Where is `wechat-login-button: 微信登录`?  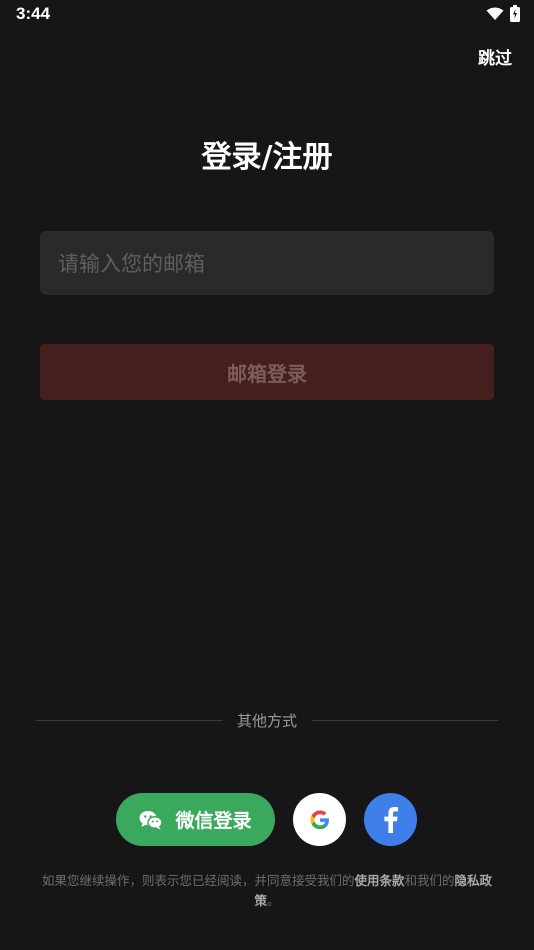
wechat-login-button: 微信登录 is located at coordinates (195, 819).